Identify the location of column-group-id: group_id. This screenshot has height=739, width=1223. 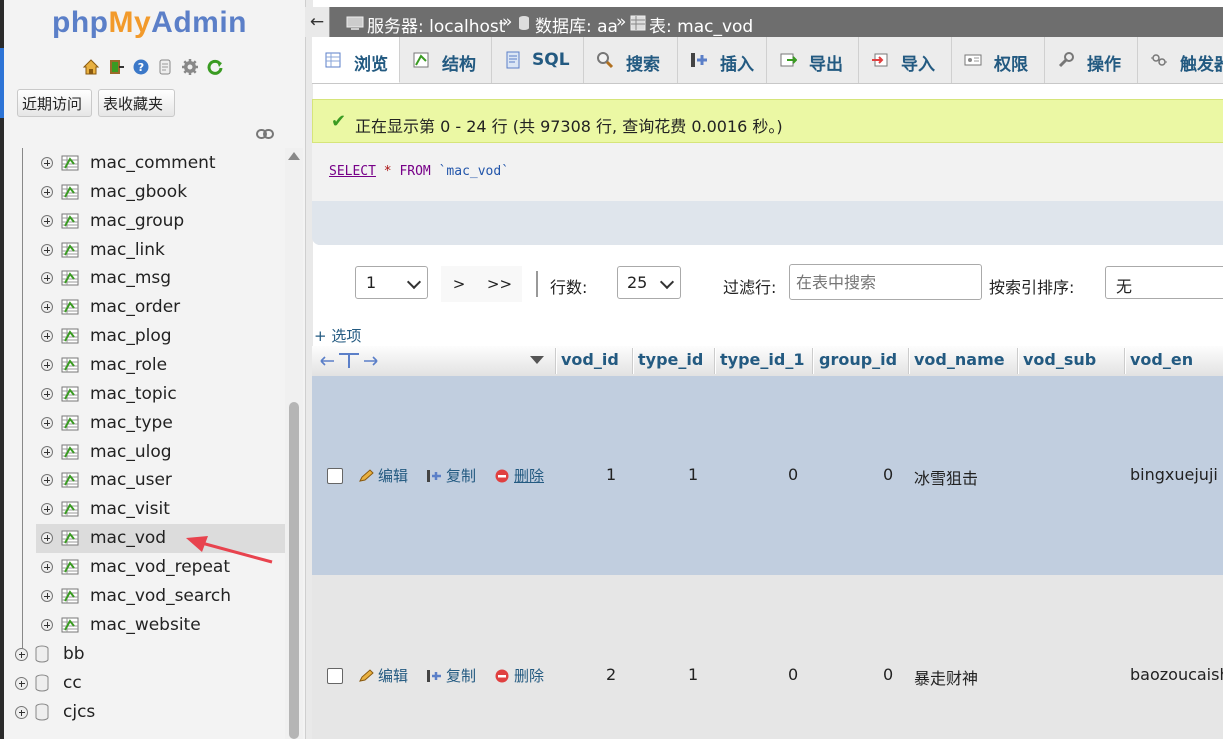
(858, 359).